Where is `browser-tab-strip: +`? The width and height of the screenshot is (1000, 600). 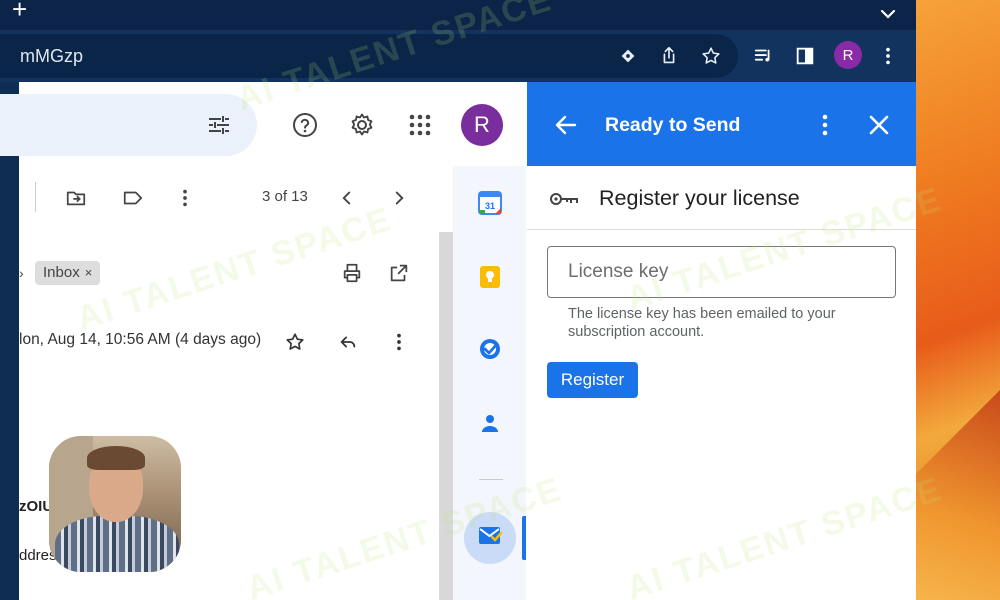 browser-tab-strip: + is located at coordinates (458, 15).